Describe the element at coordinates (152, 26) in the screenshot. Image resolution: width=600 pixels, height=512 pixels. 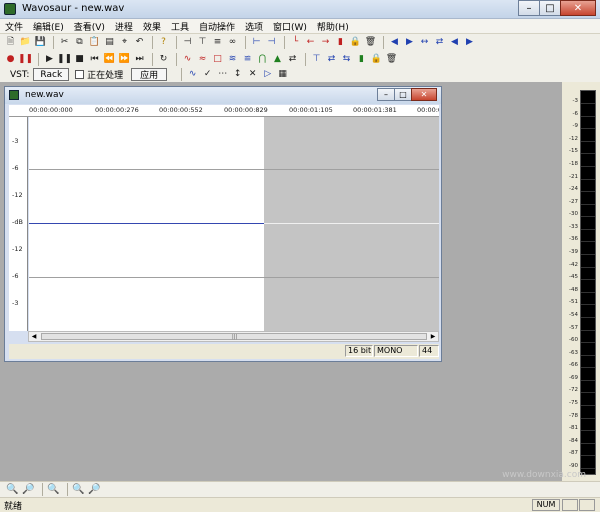
I see `menu-effects: 效果` at that location.